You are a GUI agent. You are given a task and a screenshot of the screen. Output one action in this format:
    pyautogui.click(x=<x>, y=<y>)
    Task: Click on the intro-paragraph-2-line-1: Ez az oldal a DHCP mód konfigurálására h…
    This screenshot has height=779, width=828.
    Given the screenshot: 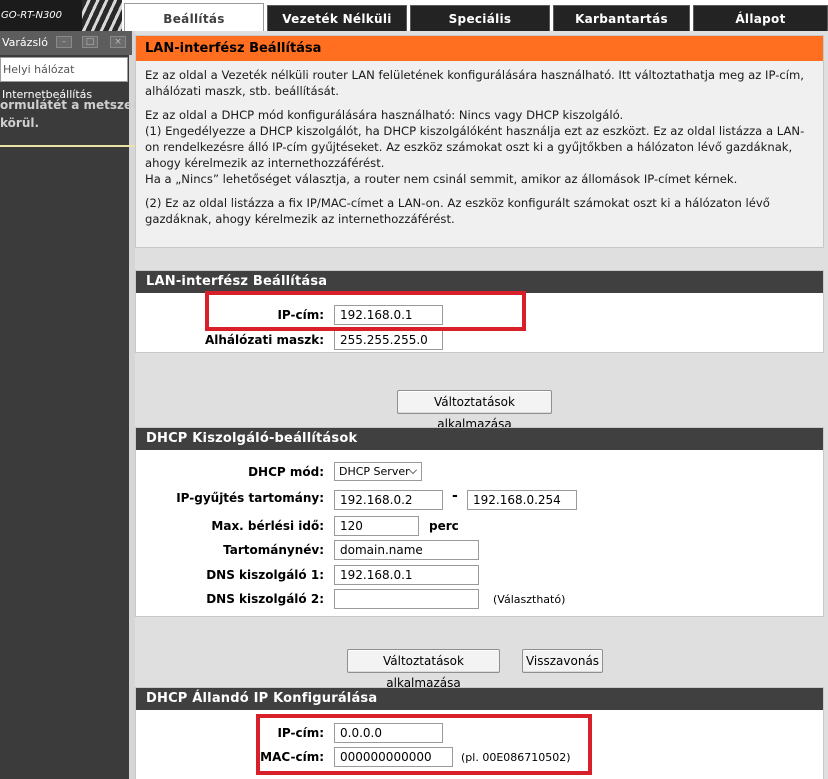 What is the action you would take?
    pyautogui.click(x=384, y=115)
    